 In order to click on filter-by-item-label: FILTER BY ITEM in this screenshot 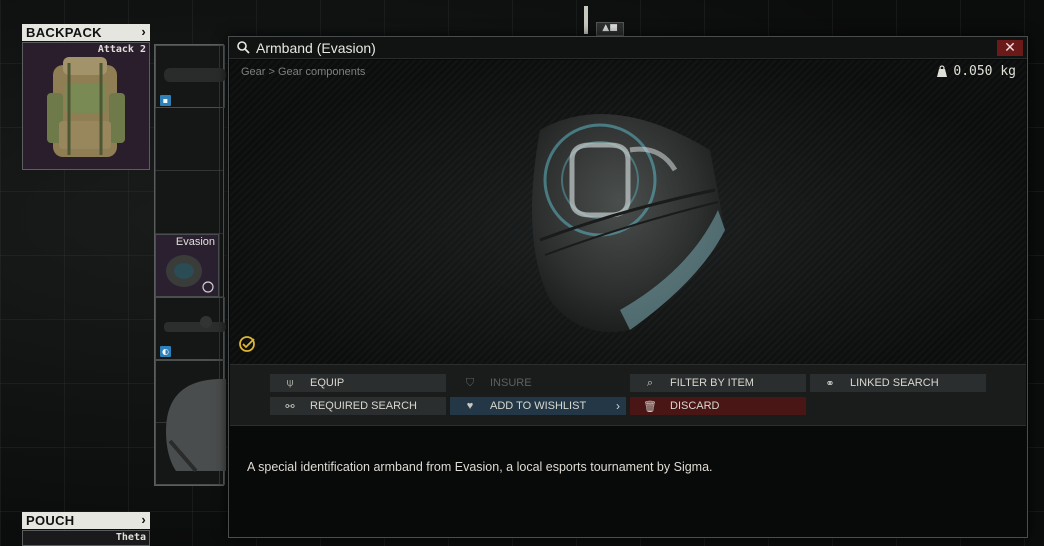, I will do `click(712, 383)`.